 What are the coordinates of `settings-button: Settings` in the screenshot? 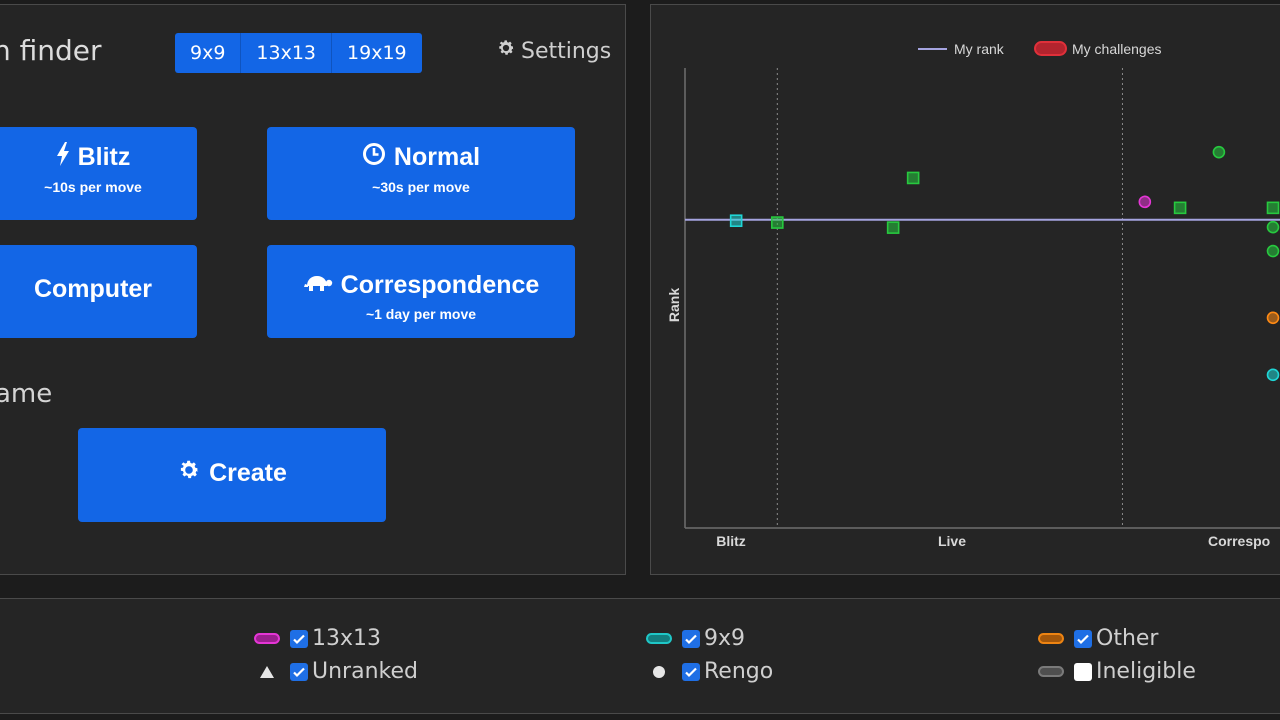 It's located at (553, 51).